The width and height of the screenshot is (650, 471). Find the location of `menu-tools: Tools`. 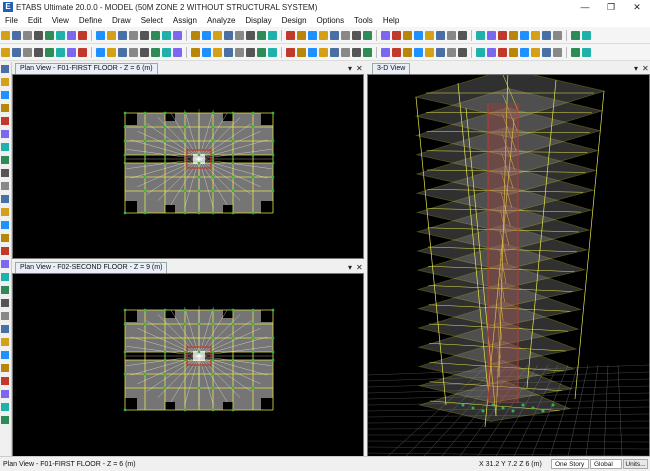

menu-tools: Tools is located at coordinates (363, 20).